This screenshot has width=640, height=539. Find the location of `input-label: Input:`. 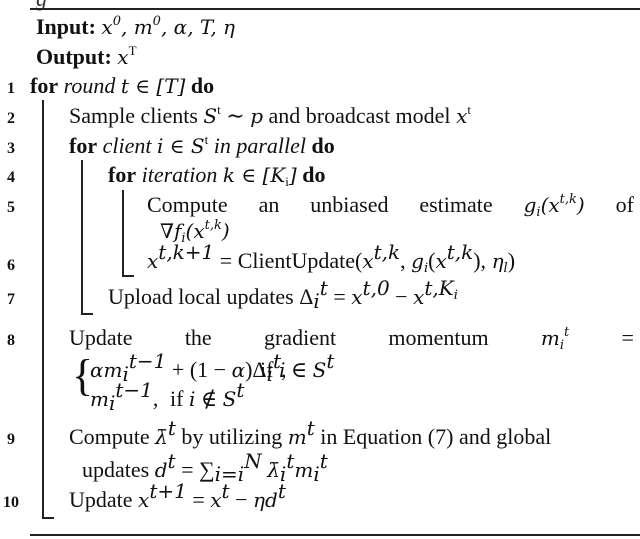

input-label: Input: is located at coordinates (66, 26).